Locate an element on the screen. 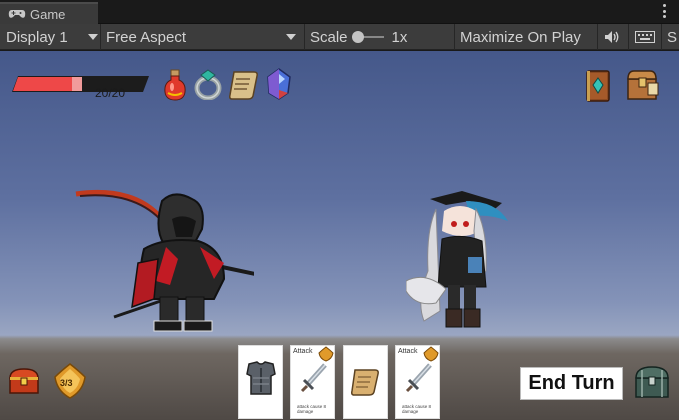 This screenshot has height=420, width=679. scale-control: Scale 1x is located at coordinates (358, 37).